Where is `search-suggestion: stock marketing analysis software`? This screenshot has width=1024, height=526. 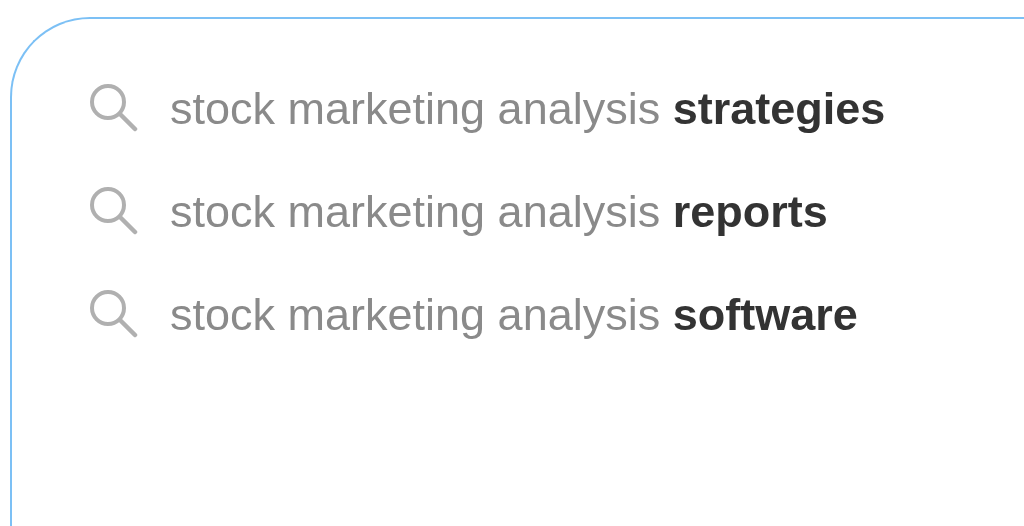
search-suggestion: stock marketing analysis software is located at coordinates (473, 314).